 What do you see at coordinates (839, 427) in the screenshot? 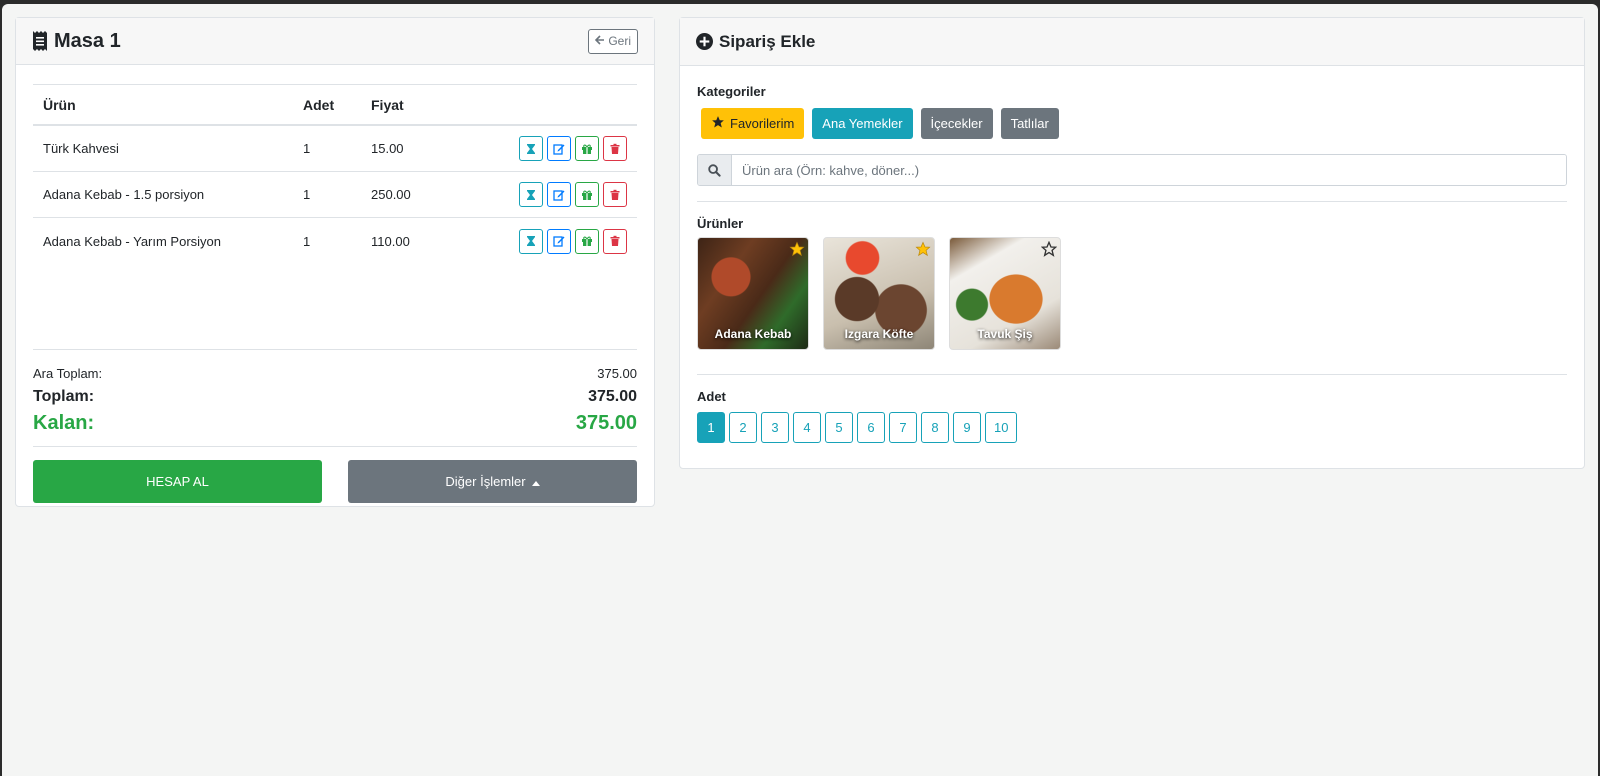
I see `qty-option: 5` at bounding box center [839, 427].